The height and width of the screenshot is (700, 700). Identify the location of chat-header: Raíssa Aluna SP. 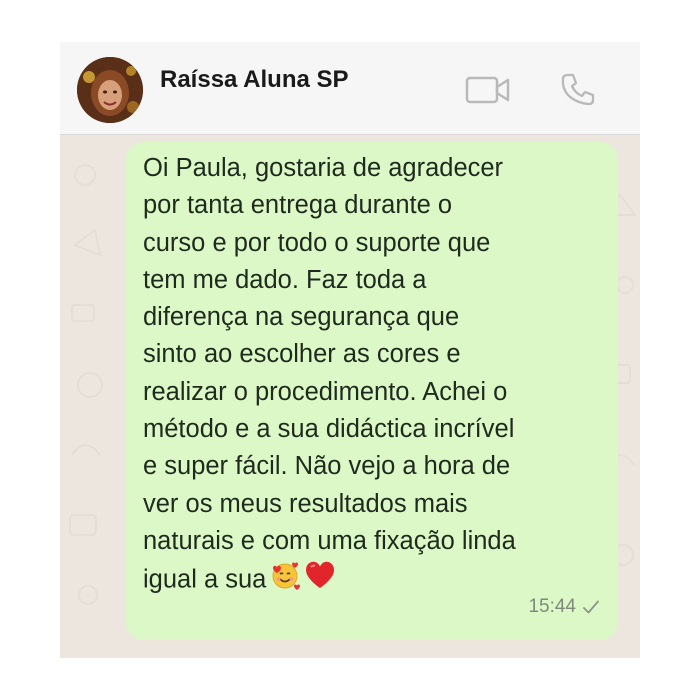
(350, 88).